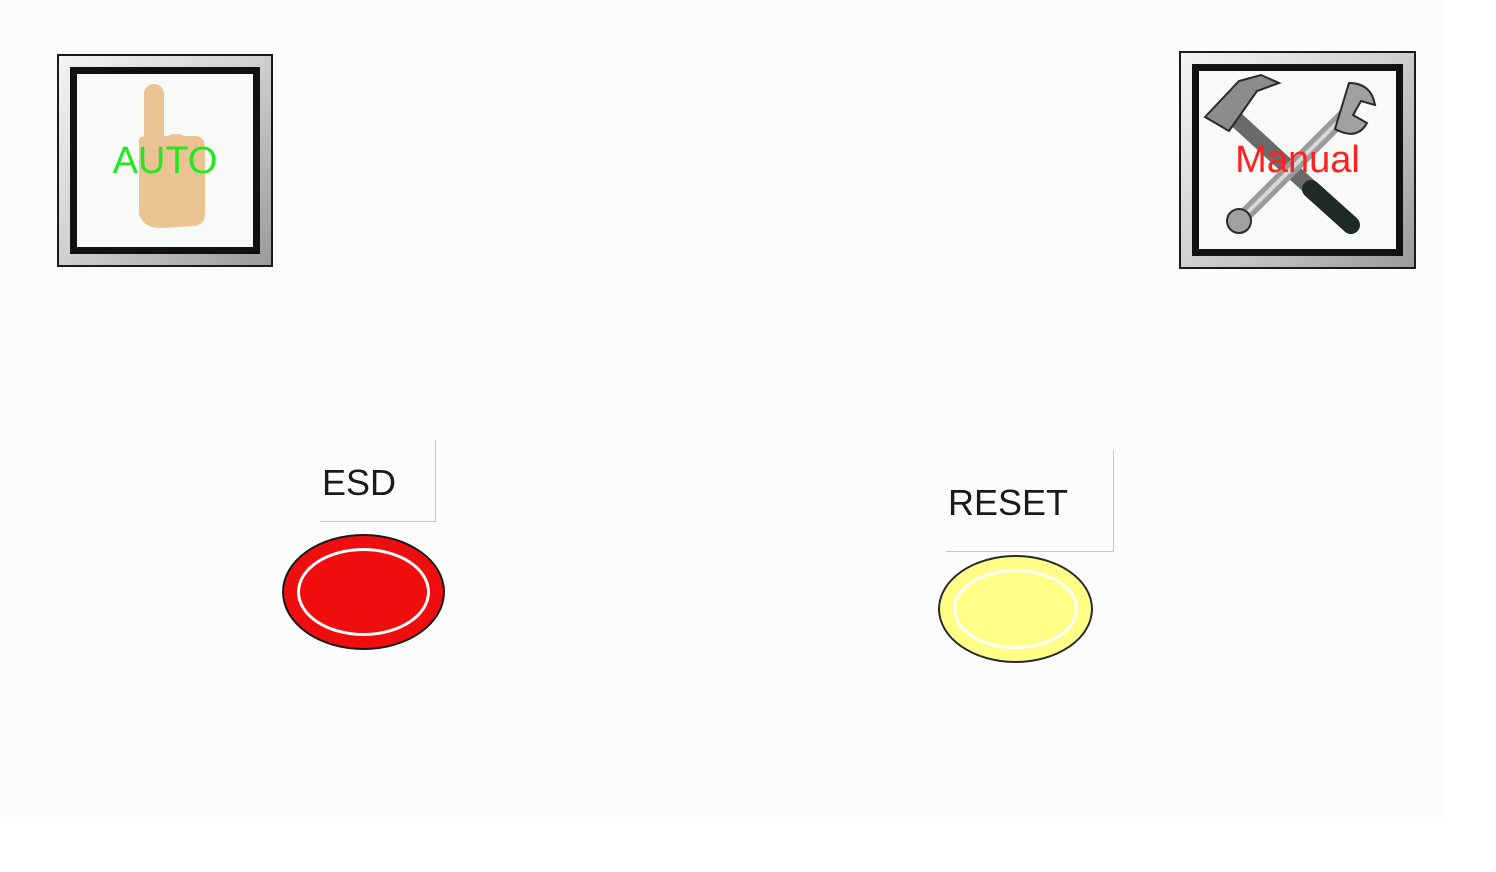  Describe the element at coordinates (1008, 502) in the screenshot. I see `reset-label: RESET` at that location.